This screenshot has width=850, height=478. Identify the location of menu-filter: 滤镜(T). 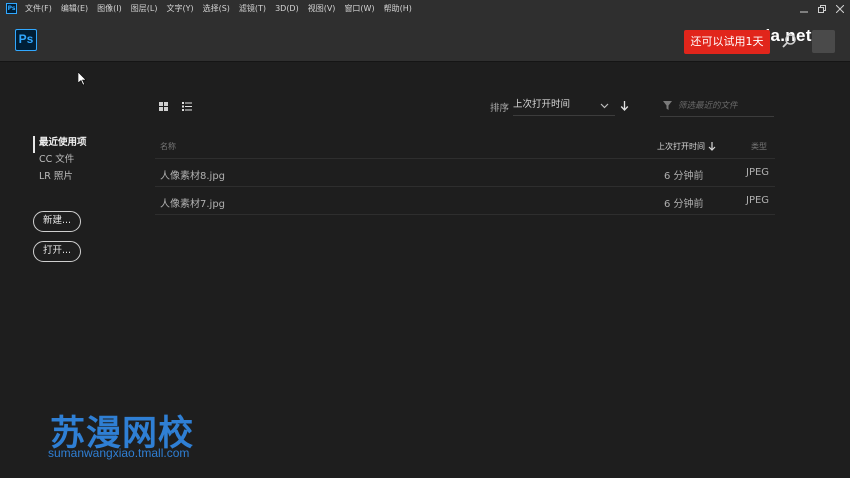
(252, 8).